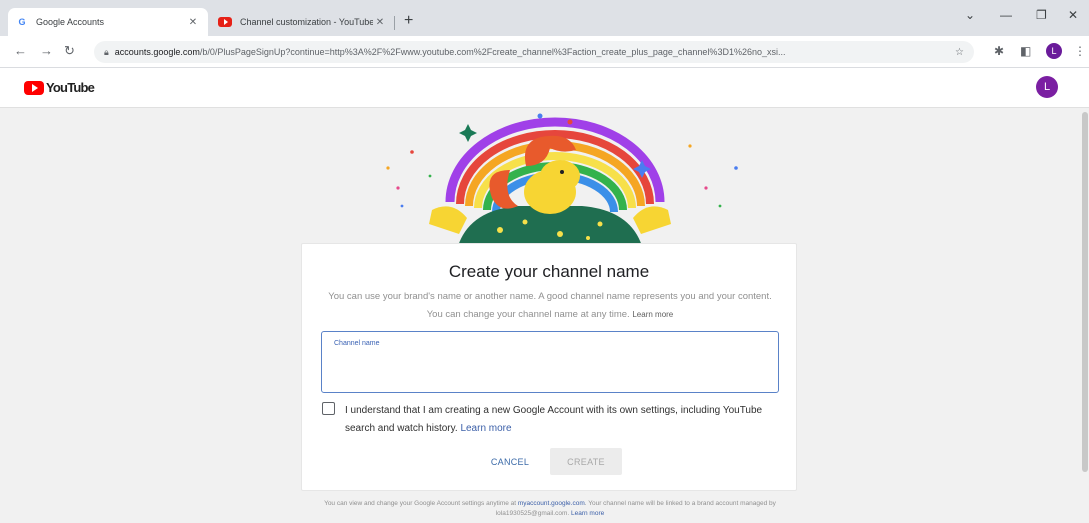 The width and height of the screenshot is (1089, 523). Describe the element at coordinates (69, 51) in the screenshot. I see `reload-icon: ↻` at that location.